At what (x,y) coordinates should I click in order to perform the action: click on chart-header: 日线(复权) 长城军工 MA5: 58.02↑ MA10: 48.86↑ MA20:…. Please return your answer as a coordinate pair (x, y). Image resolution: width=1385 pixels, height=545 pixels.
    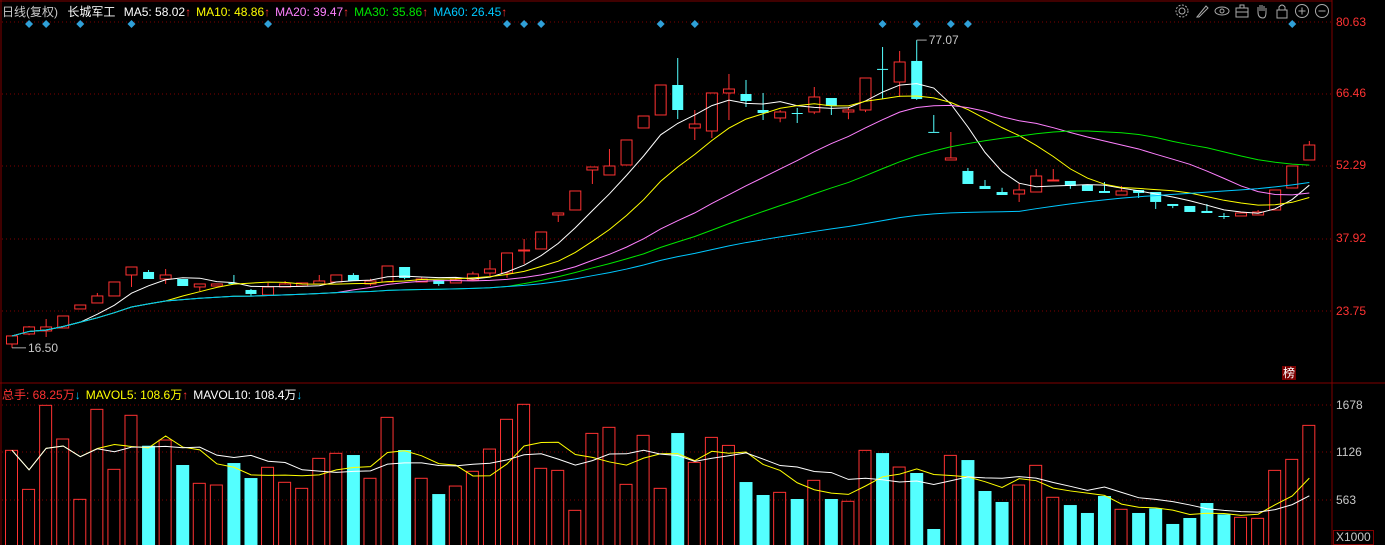
    Looking at the image, I should click on (254, 11).